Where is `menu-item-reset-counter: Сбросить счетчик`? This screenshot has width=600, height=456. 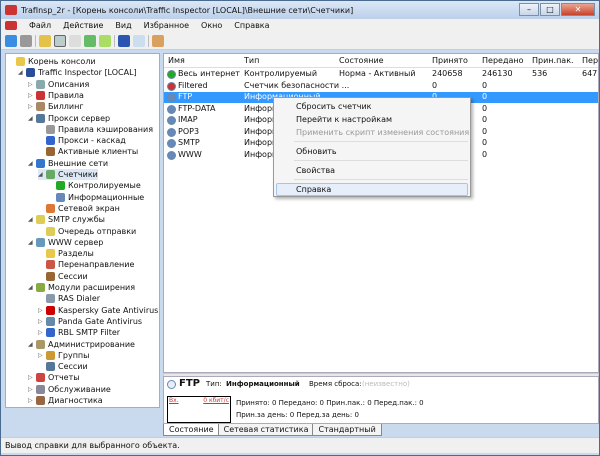
menu-item-reset-counter: Сбросить счетчик is located at coordinates (333, 106).